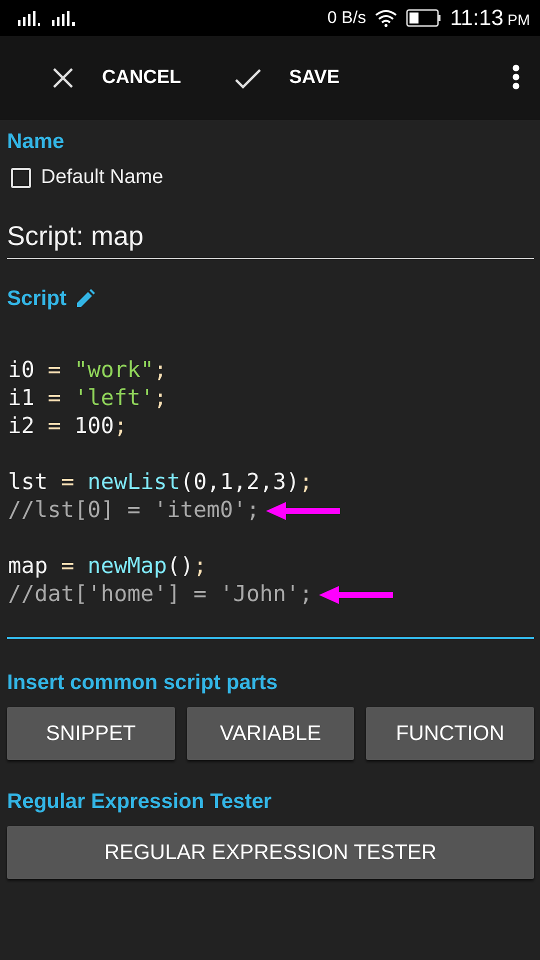 The height and width of the screenshot is (960, 540). Describe the element at coordinates (160, 483) in the screenshot. I see `code-line: lst = newList(0,1,2,3);` at that location.